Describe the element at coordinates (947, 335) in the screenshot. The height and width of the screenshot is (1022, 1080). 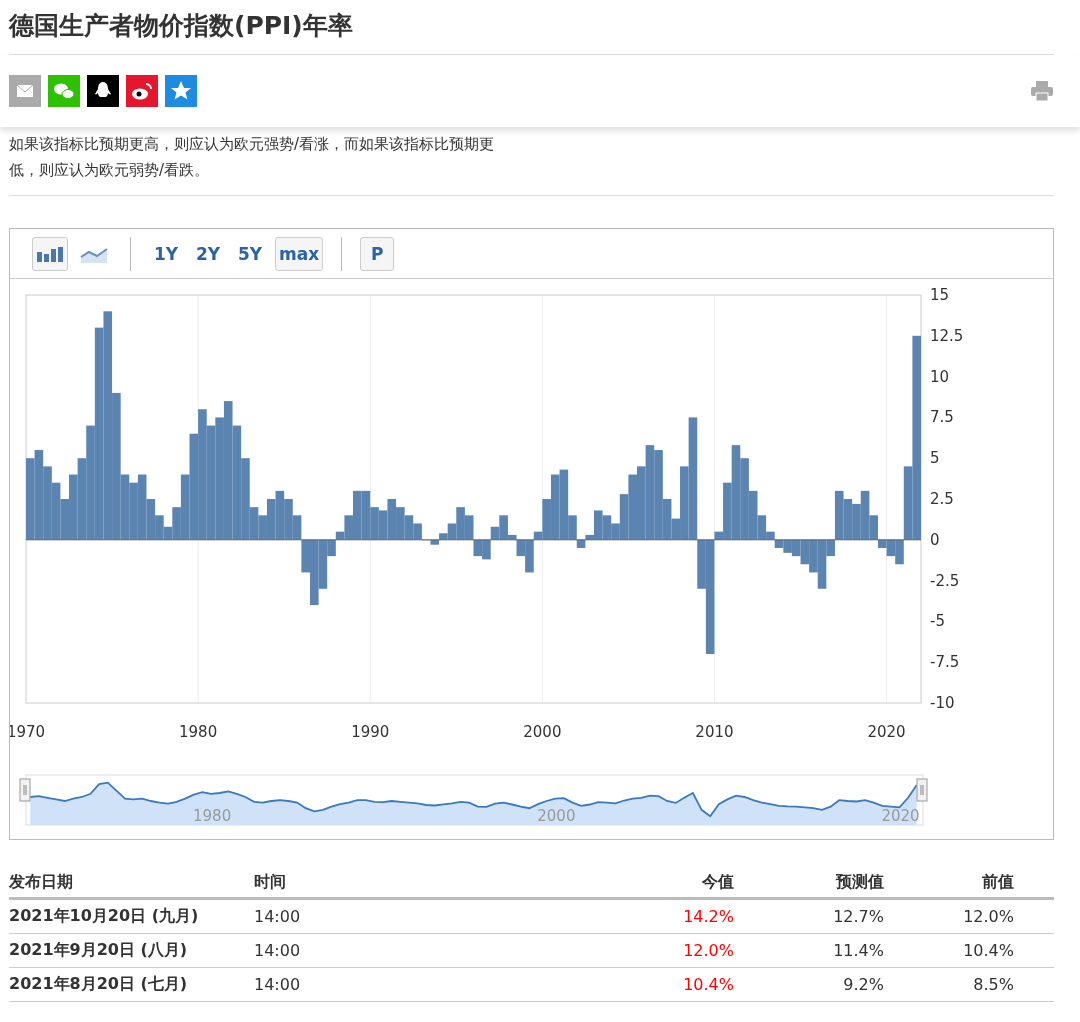
I see `y-axis-label: 12.5` at that location.